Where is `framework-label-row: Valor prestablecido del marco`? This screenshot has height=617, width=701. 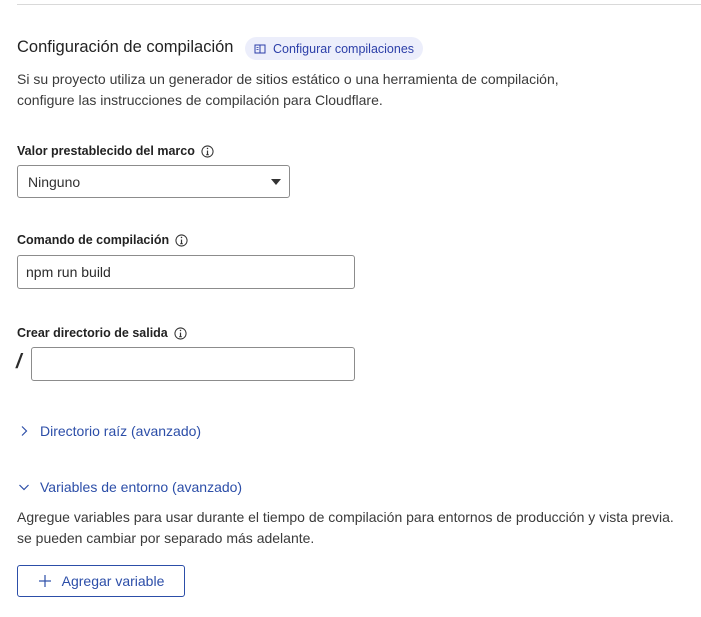 framework-label-row: Valor prestablecido del marco is located at coordinates (115, 151).